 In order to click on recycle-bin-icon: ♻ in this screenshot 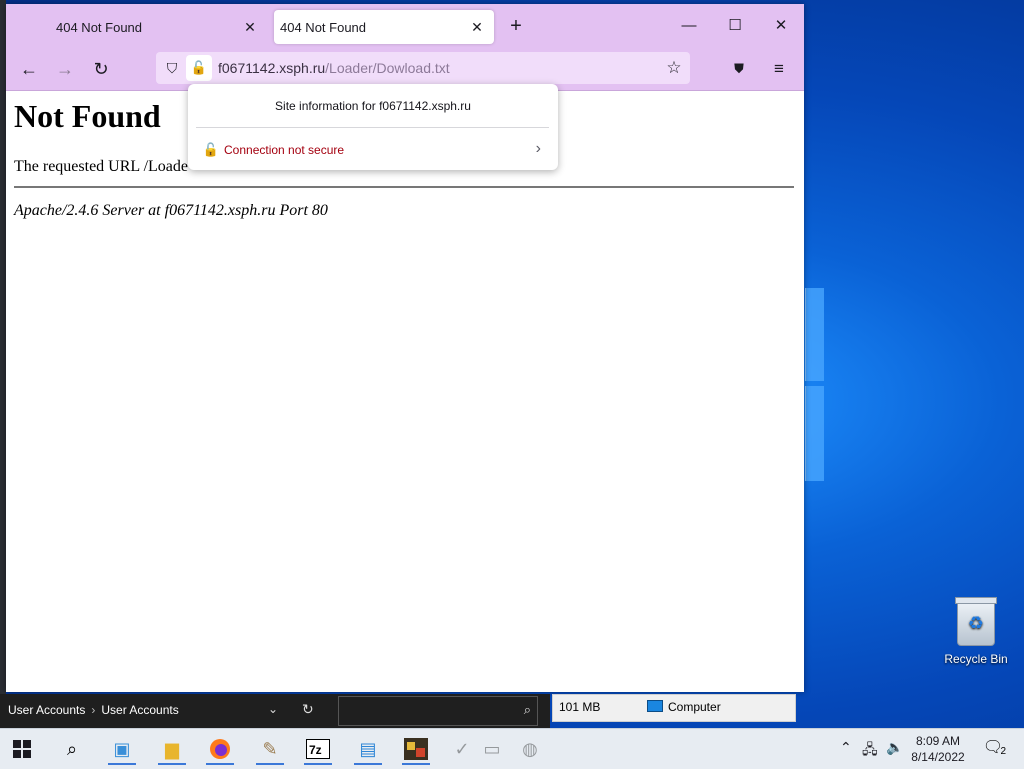, I will do `click(976, 621)`.